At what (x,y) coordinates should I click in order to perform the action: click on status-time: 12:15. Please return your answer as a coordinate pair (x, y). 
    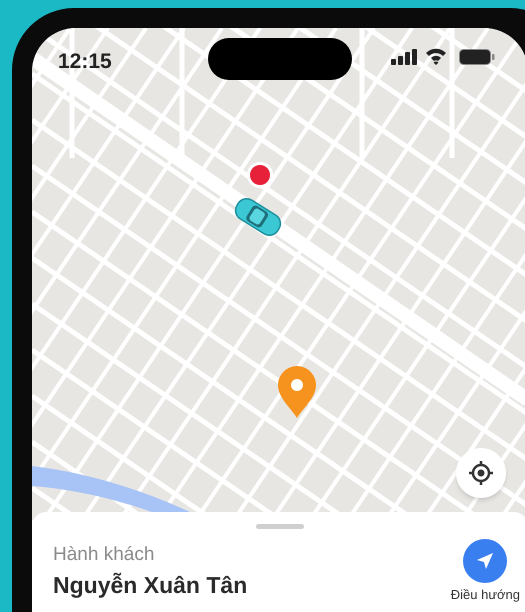
    Looking at the image, I should click on (85, 62).